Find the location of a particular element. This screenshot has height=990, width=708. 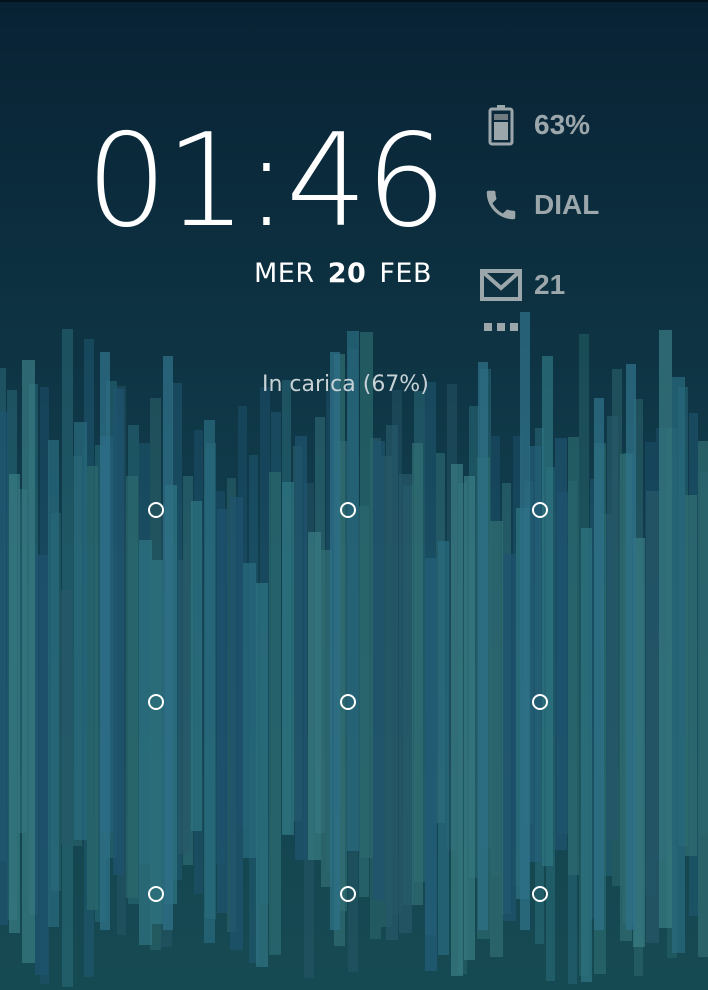

phone-icon is located at coordinates (501, 205).